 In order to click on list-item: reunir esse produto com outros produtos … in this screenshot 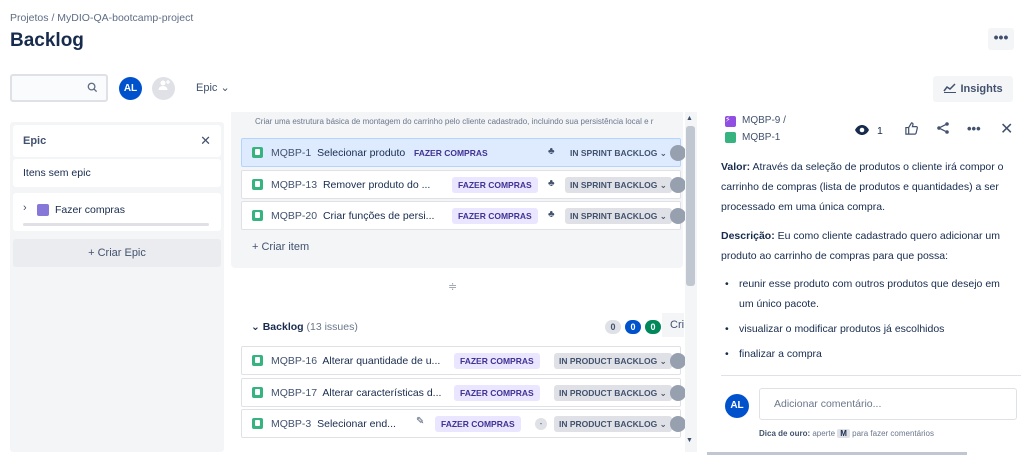, I will do `click(870, 294)`.